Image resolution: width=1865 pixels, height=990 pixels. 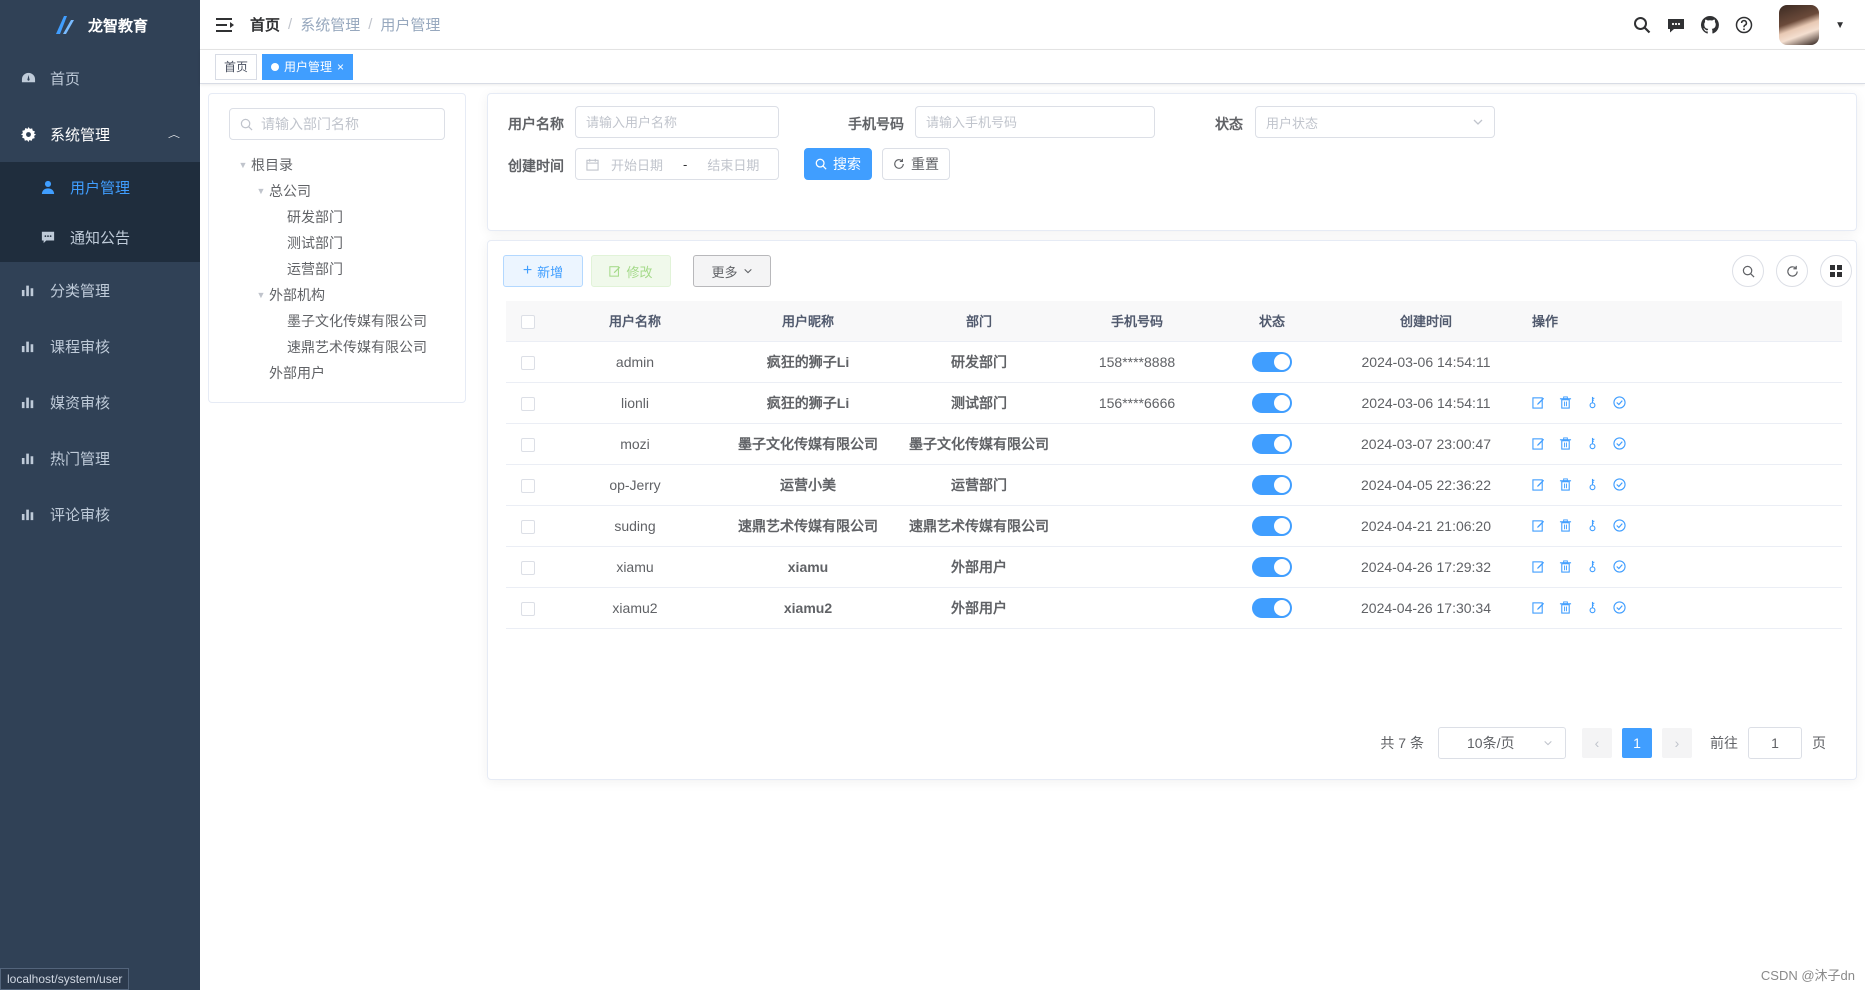 I want to click on start-date-input: 开始日期, so click(x=637, y=164).